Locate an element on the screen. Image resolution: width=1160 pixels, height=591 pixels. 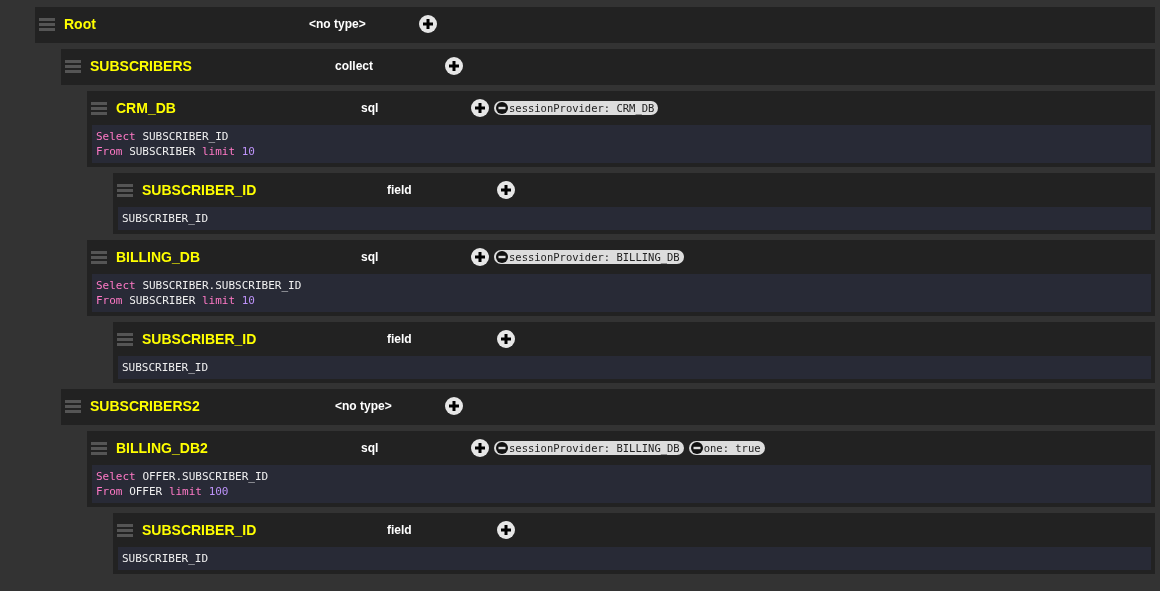
code-line: Select OFFER.SUBSCRIBER_ID is located at coordinates (183, 476).